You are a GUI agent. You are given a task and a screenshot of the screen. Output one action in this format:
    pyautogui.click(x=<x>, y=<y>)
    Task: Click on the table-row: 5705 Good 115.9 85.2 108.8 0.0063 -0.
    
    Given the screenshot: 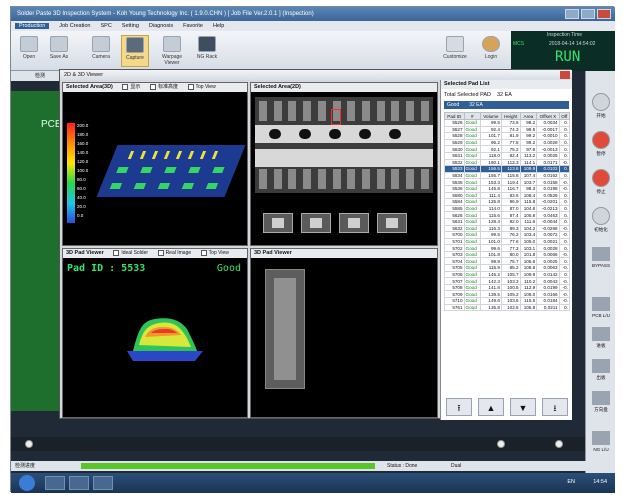 What is the action you would take?
    pyautogui.click(x=507, y=268)
    